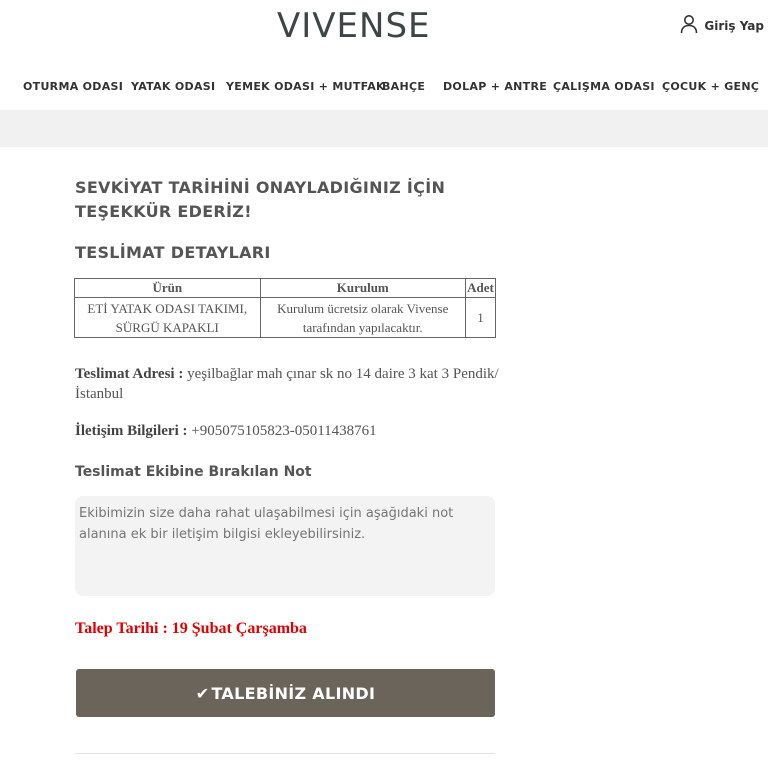  Describe the element at coordinates (173, 252) in the screenshot. I see `delivery-details-heading: TESLİMAT DETAYLARI` at that location.